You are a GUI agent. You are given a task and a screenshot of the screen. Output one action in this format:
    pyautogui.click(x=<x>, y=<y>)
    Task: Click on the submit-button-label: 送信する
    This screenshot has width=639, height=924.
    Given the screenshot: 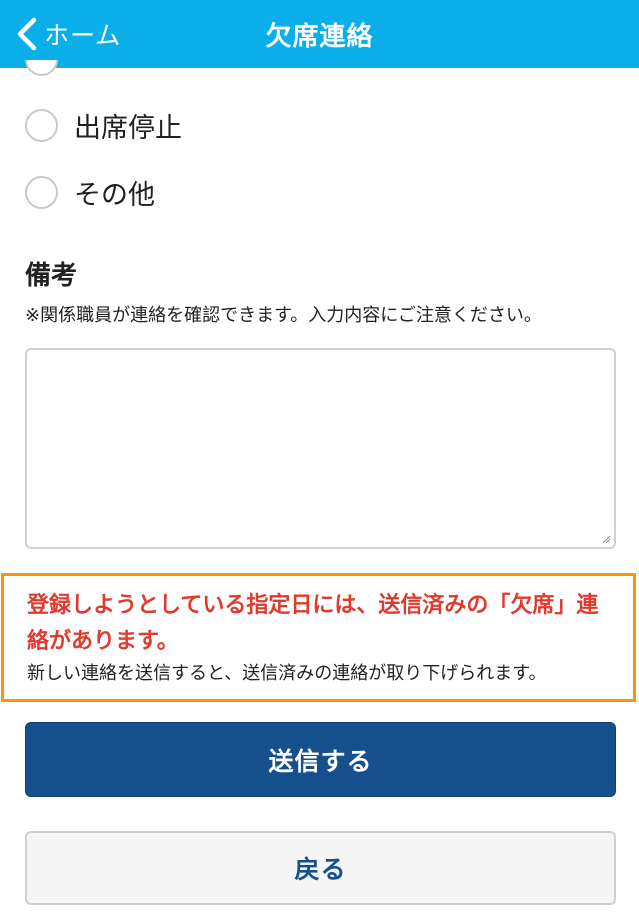 What is the action you would take?
    pyautogui.click(x=320, y=761)
    